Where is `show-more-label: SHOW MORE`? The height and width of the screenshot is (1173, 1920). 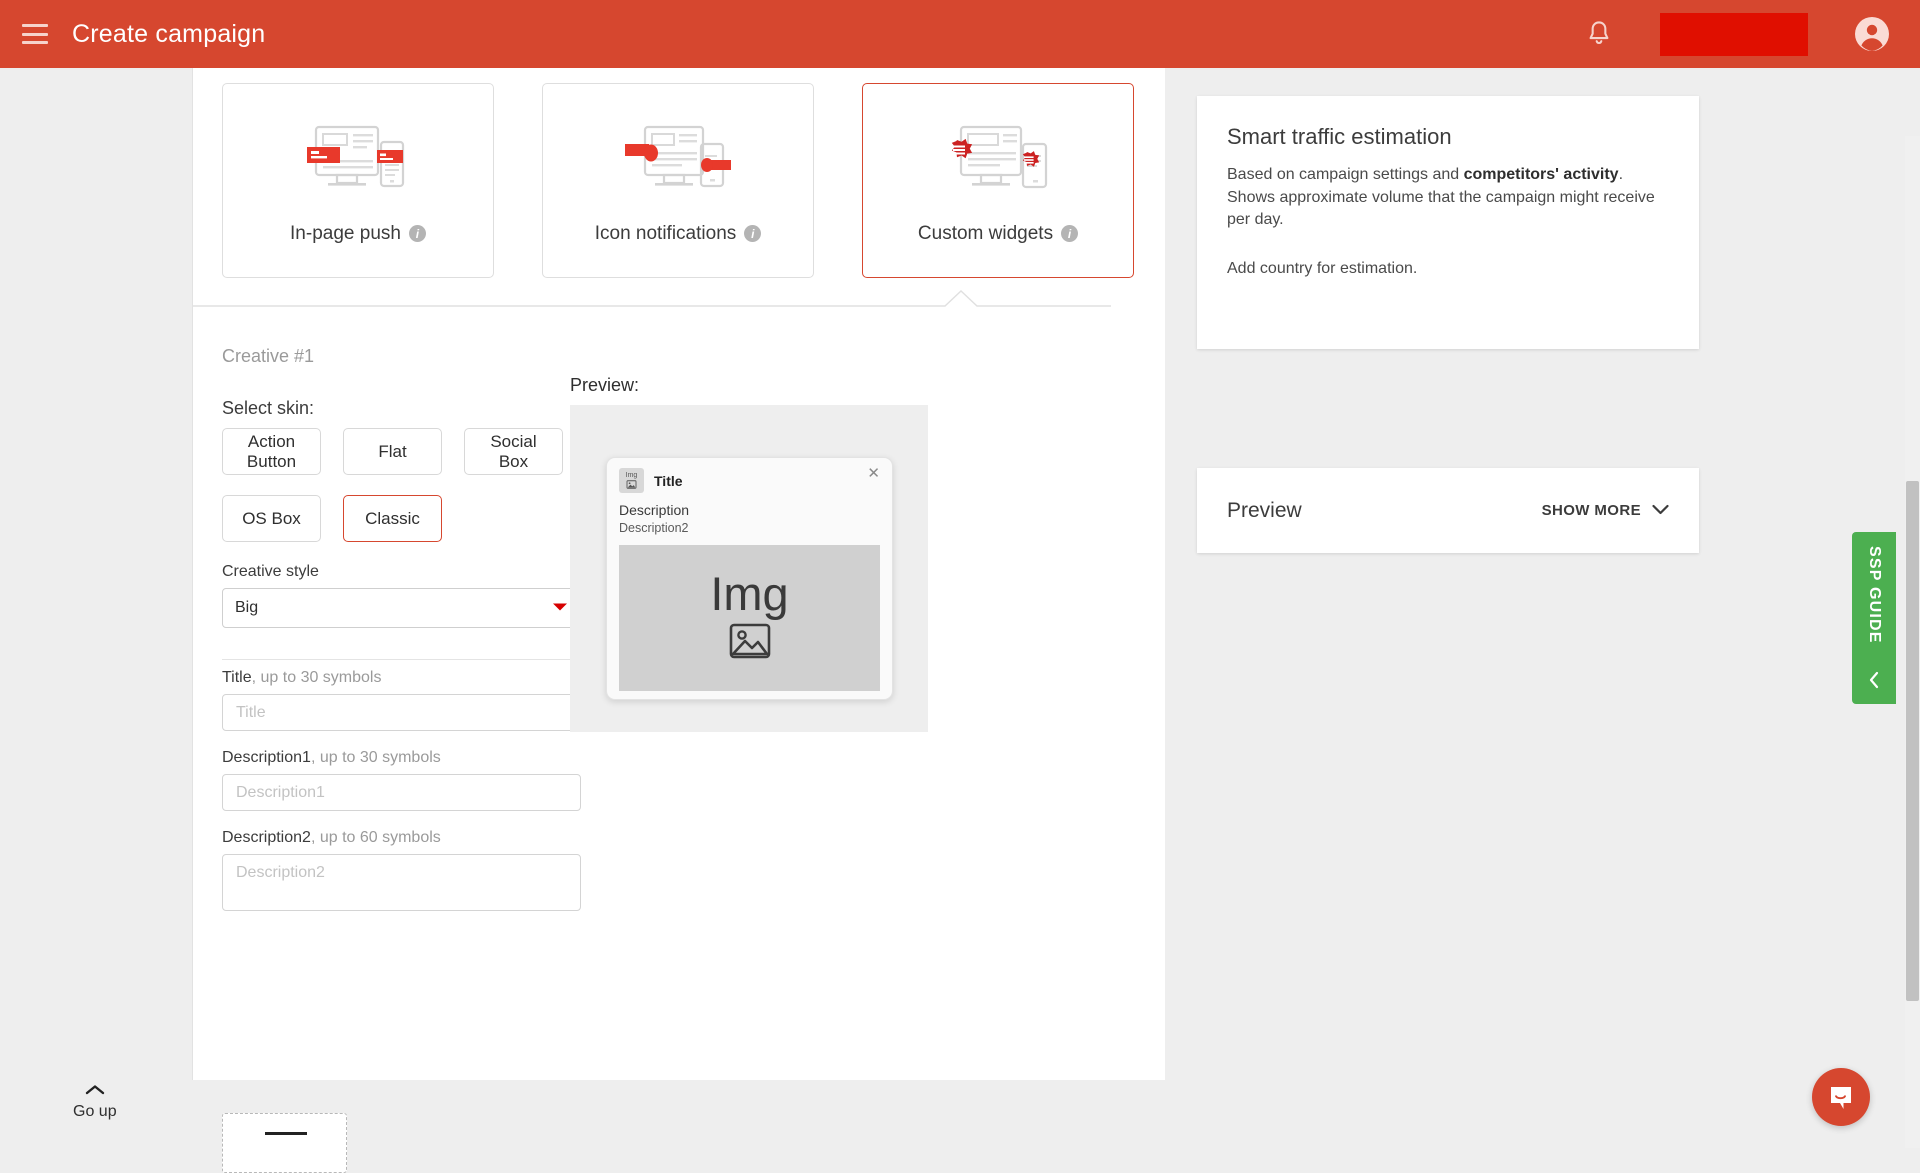 show-more-label: SHOW MORE is located at coordinates (1591, 510).